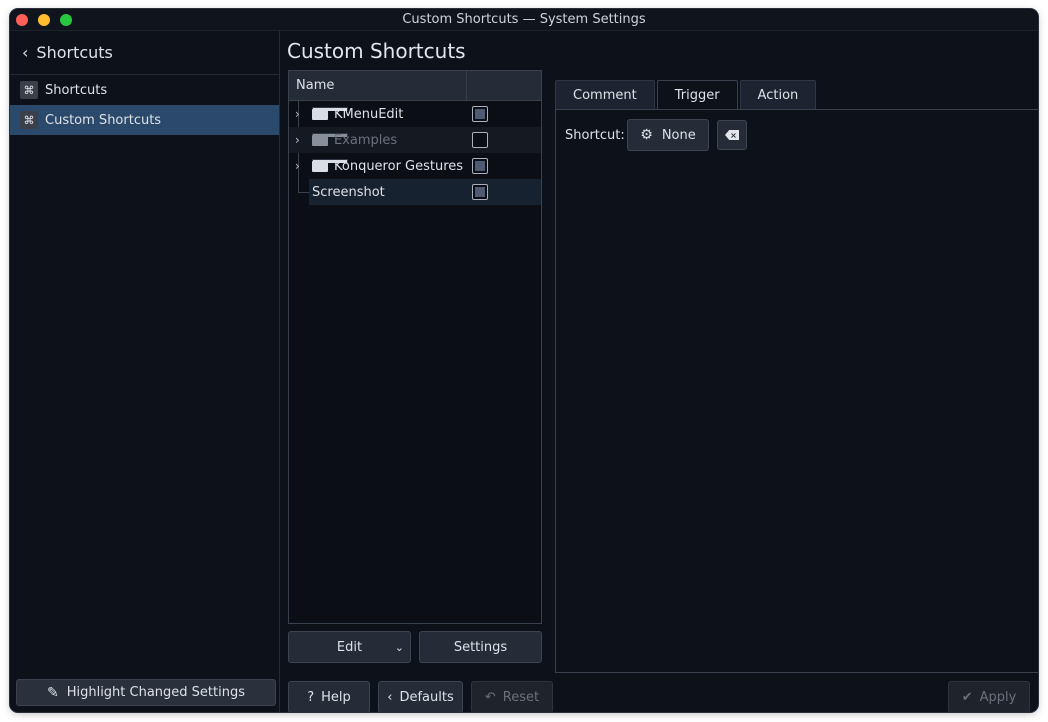 This screenshot has height=722, width=1048. Describe the element at coordinates (415, 114) in the screenshot. I see `tree-row-kmenuedit: › KMenuEdit` at that location.